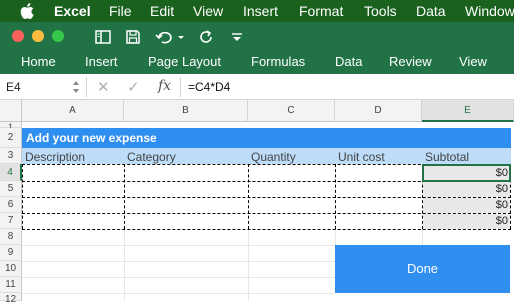 This screenshot has height=307, width=514. What do you see at coordinates (466, 173) in the screenshot?
I see `active-cell-selection` at bounding box center [466, 173].